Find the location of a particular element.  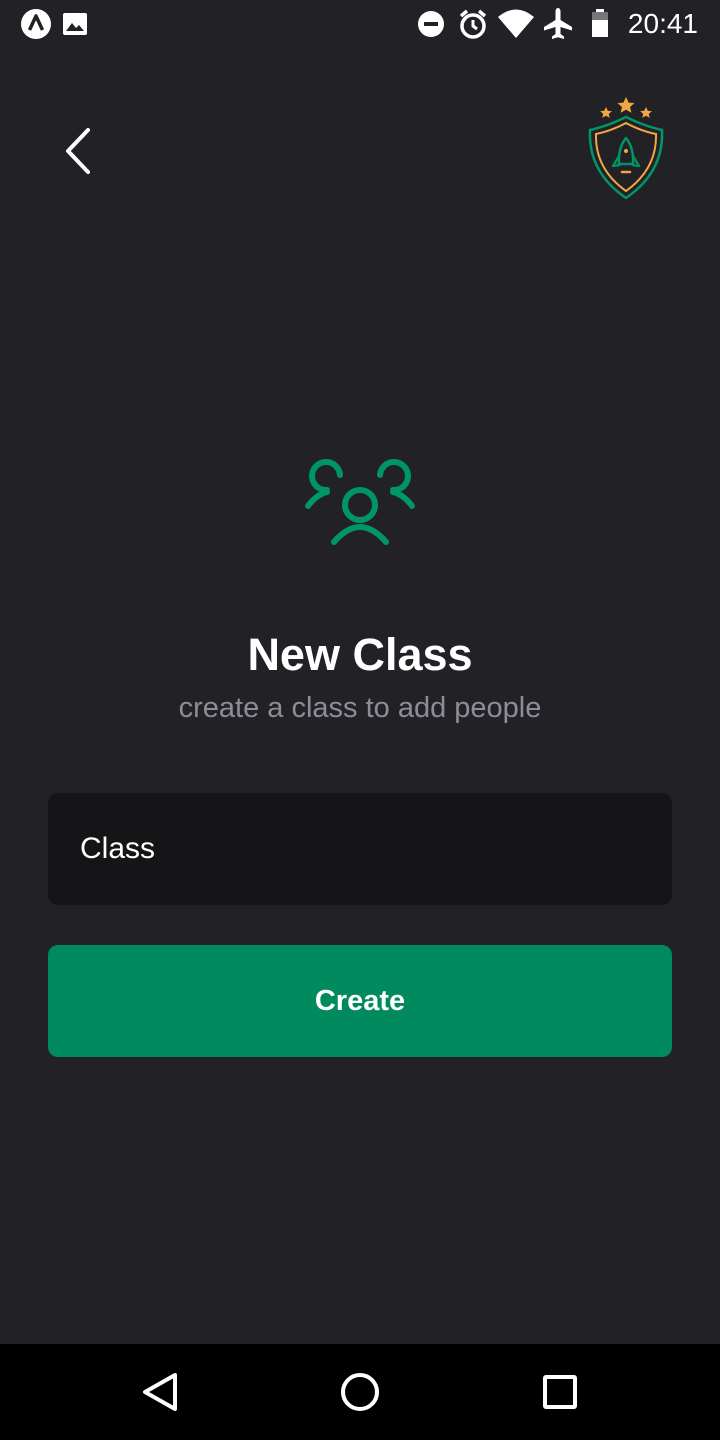

nav-recents-button is located at coordinates (560, 1392).